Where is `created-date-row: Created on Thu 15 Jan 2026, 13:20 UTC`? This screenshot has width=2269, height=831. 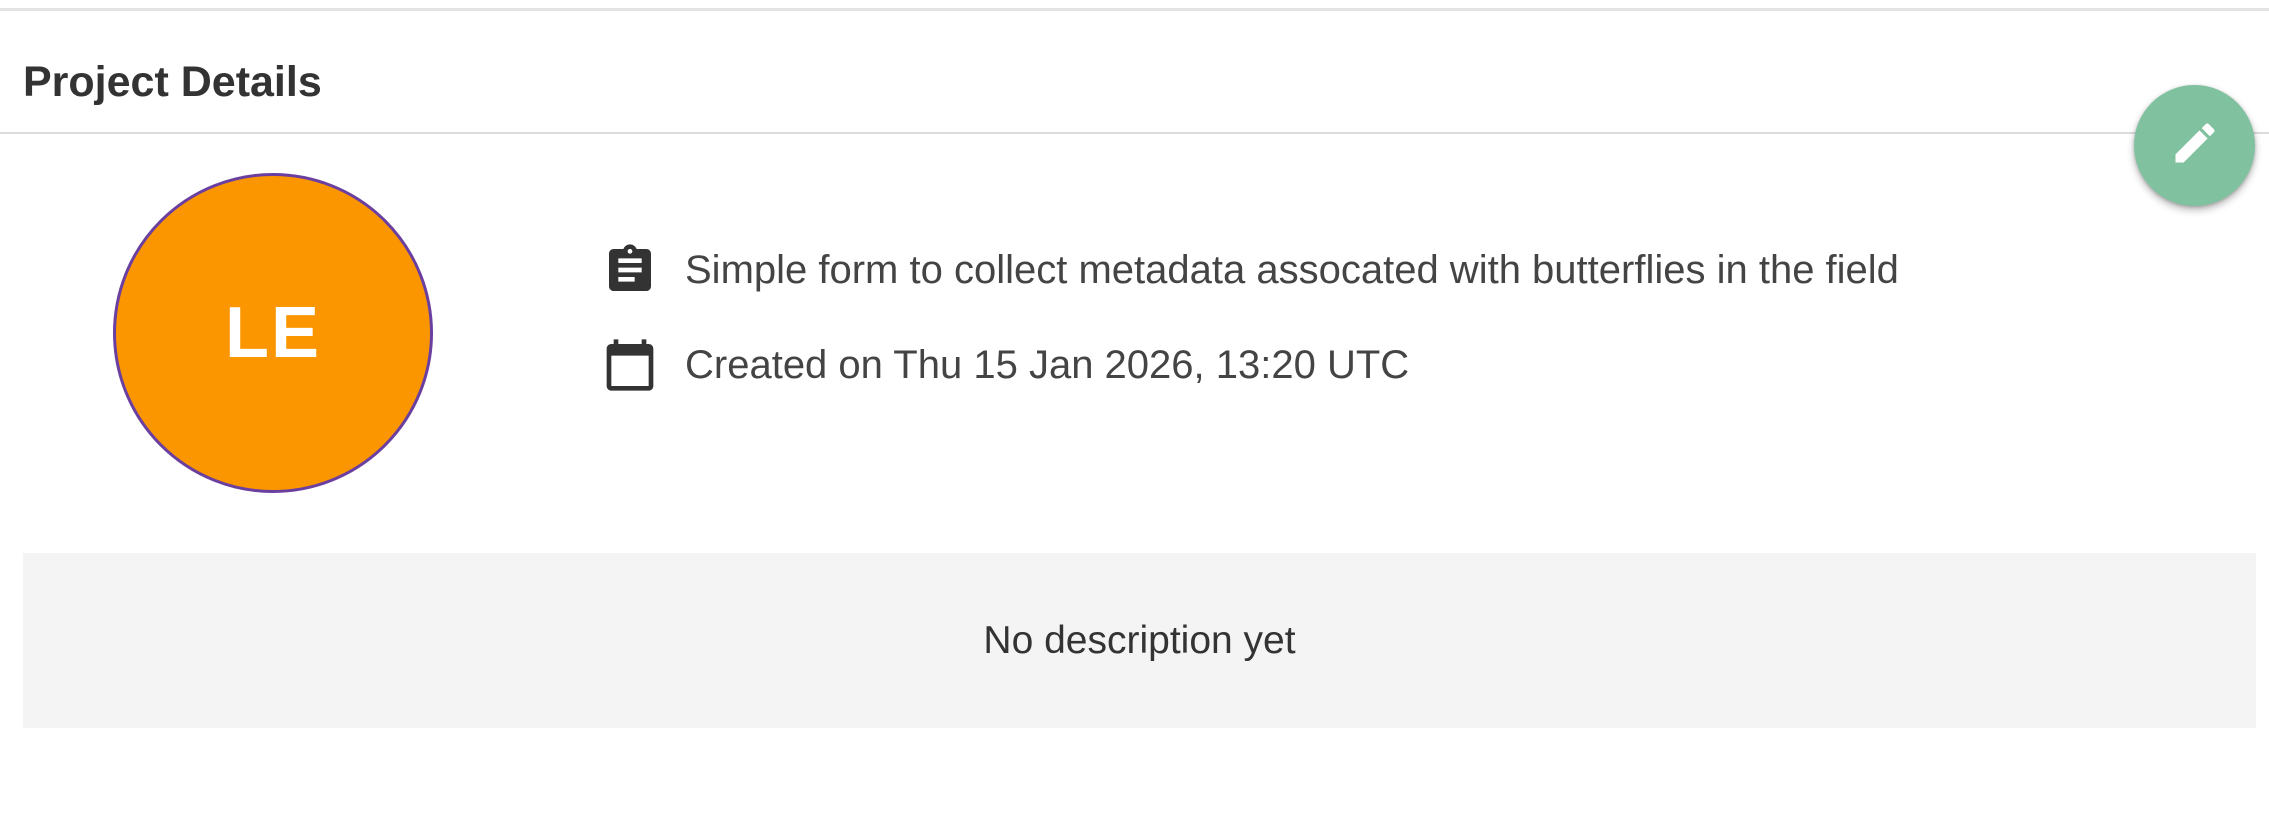
created-date-row: Created on Thu 15 Jan 2026, 13:20 UTC is located at coordinates (1004, 365).